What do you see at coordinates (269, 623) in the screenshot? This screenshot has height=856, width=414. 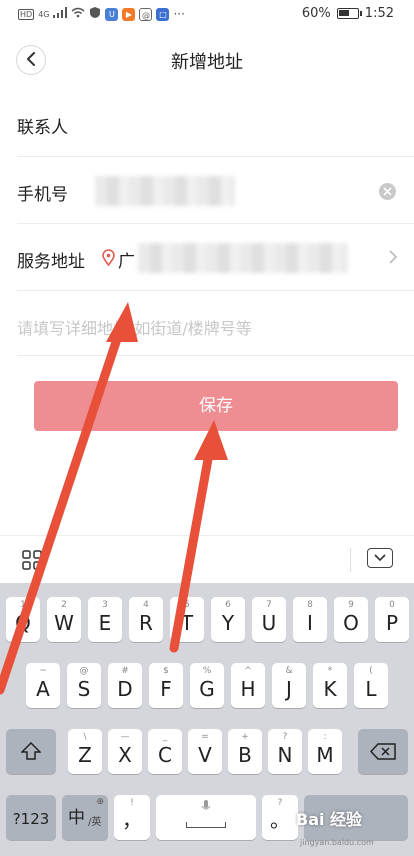 I see `key-label: U` at bounding box center [269, 623].